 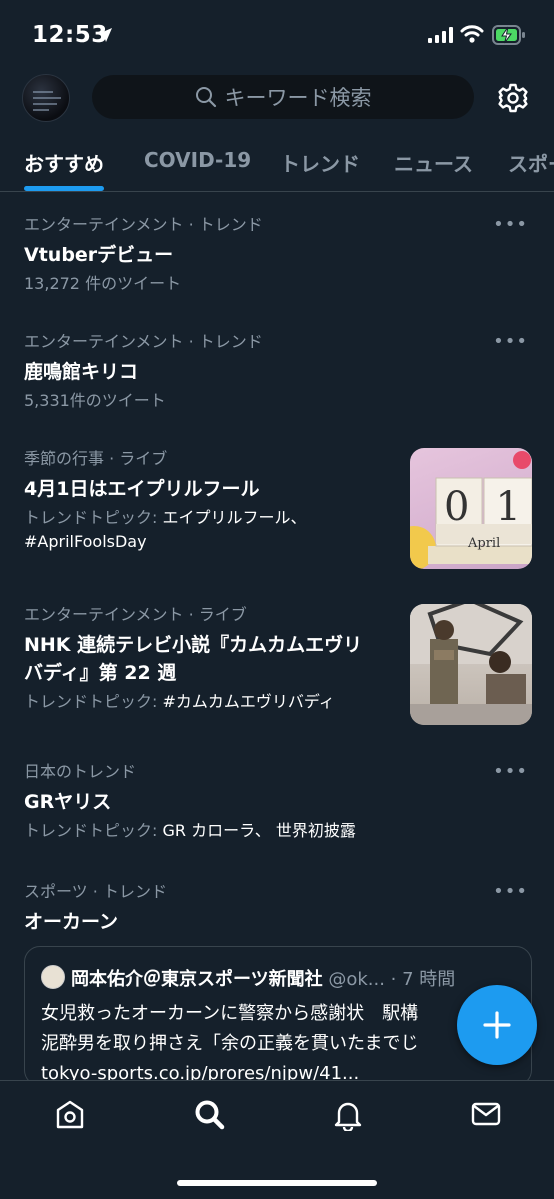 I want to click on calendar-day-text: 01, so click(x=482, y=507).